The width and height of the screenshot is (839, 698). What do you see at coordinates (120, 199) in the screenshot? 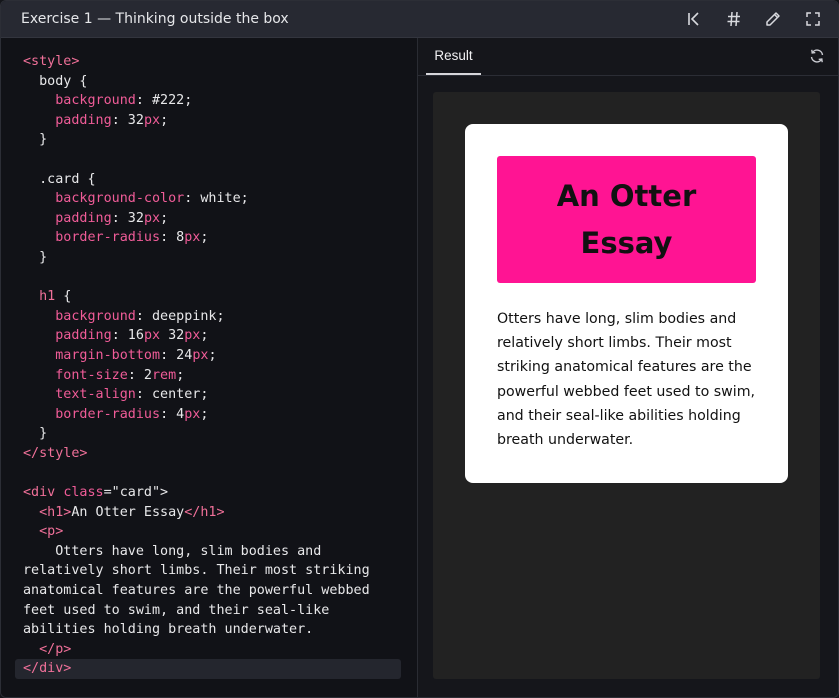
I see `code-token: background-color` at bounding box center [120, 199].